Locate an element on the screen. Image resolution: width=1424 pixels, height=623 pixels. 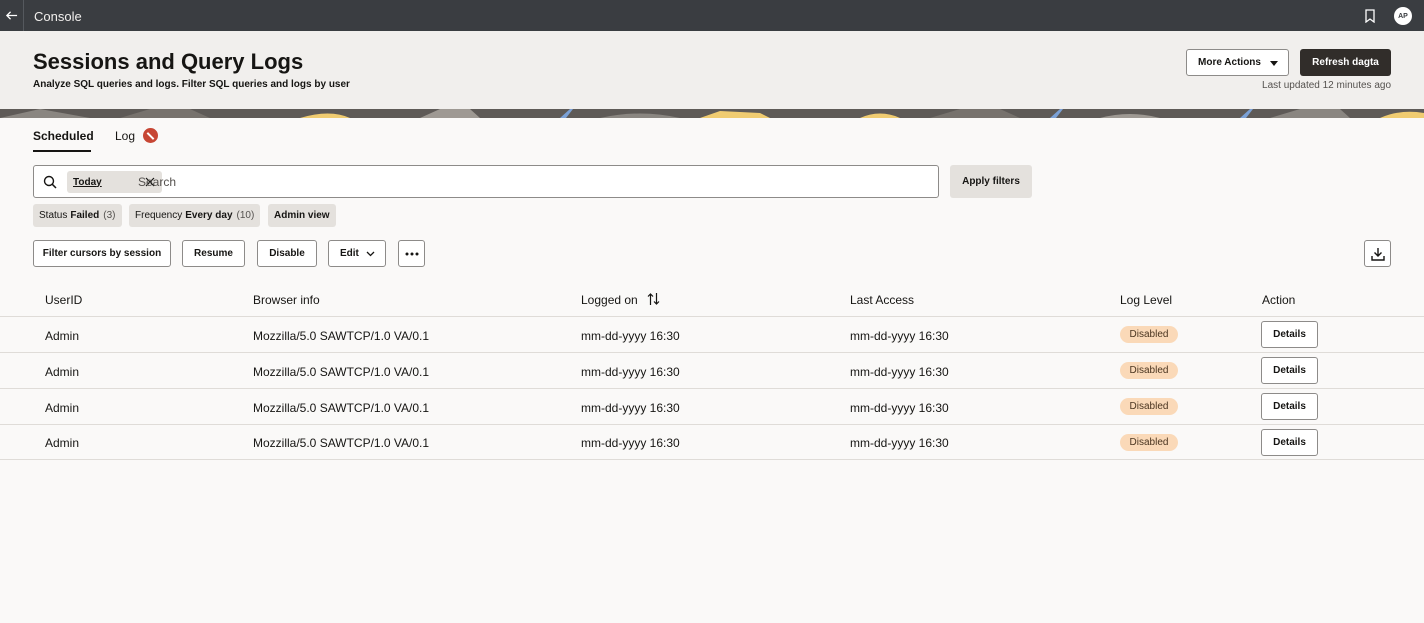
decorative-banner is located at coordinates (712, 113).